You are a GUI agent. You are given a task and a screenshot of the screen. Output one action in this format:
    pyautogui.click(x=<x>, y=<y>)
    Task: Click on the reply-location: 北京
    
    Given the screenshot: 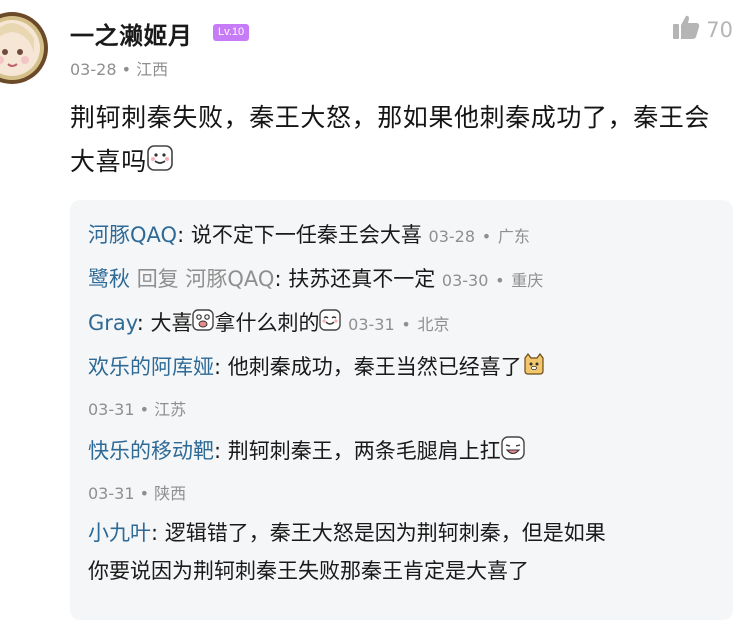 What is the action you would take?
    pyautogui.click(x=433, y=324)
    